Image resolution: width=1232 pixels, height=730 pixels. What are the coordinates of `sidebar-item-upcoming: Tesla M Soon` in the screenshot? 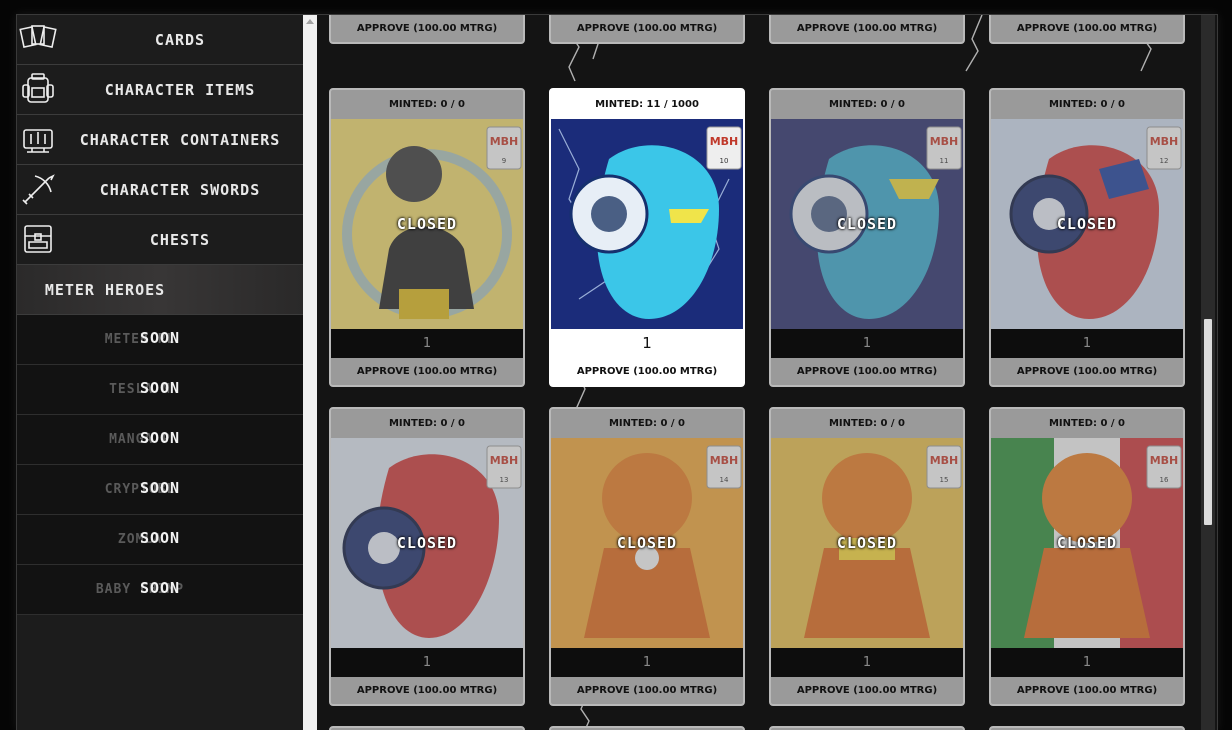 It's located at (160, 390).